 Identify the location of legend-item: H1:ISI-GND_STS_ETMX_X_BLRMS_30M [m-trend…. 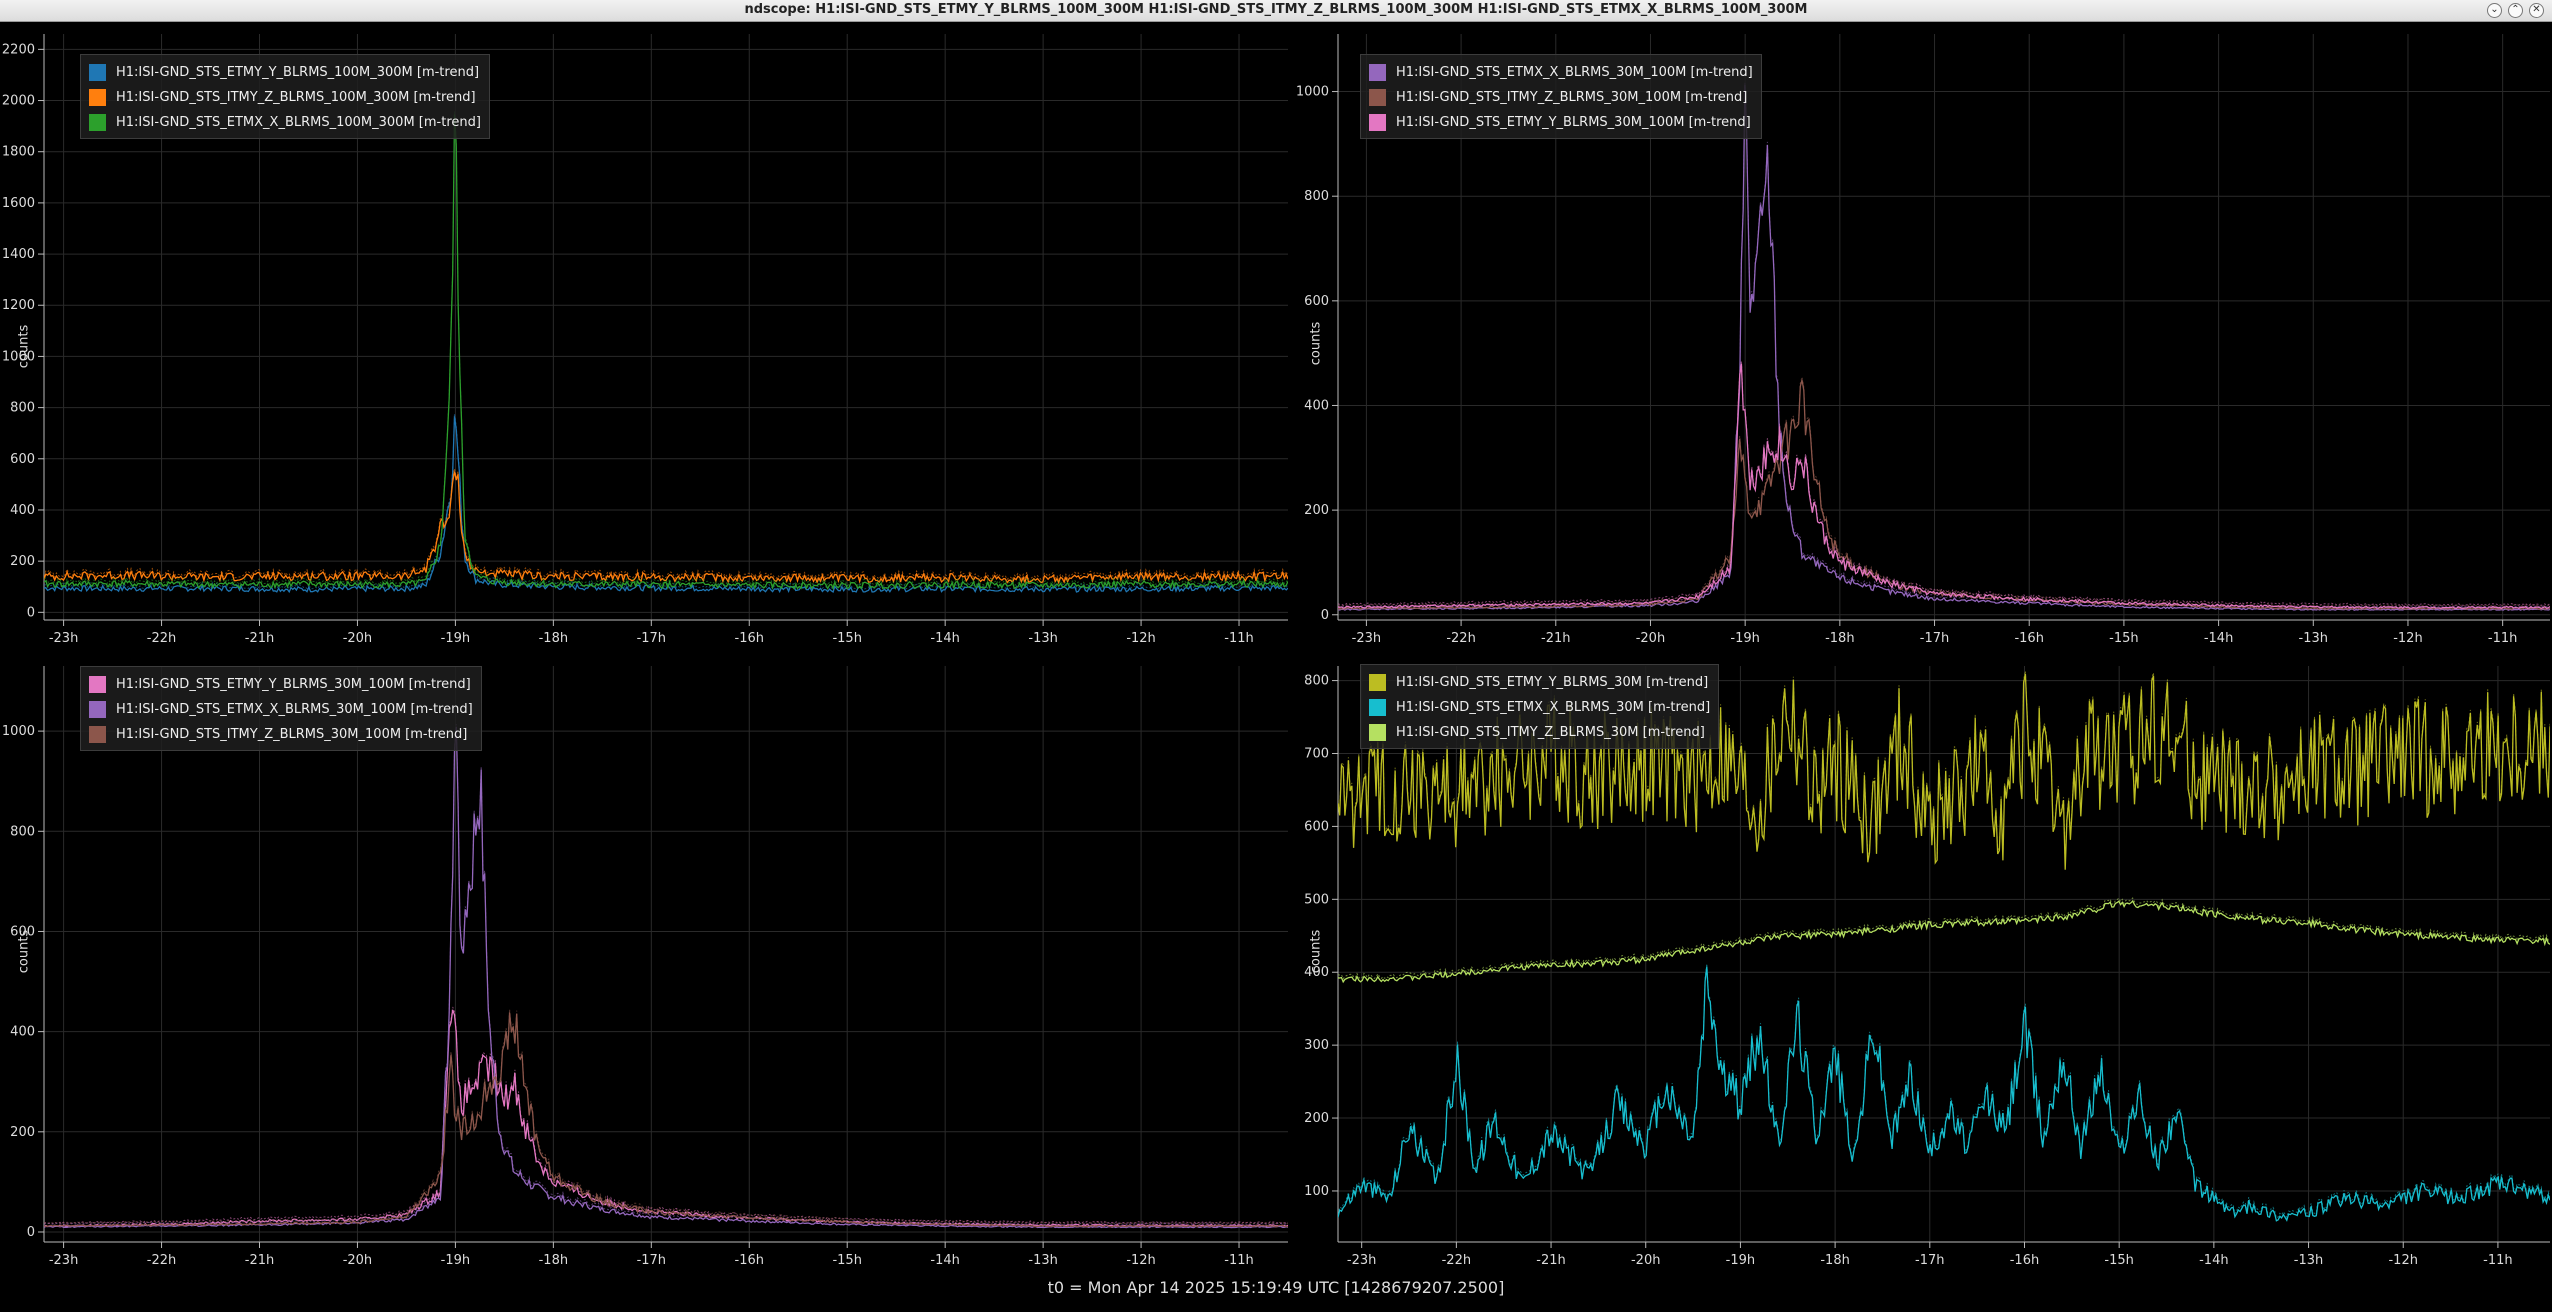
(1539, 707).